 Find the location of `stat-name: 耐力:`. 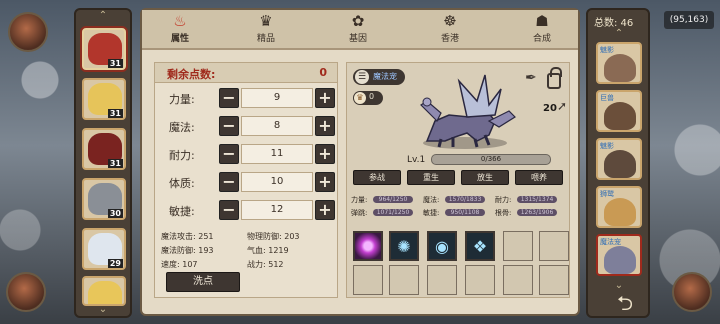

stat-name: 耐力: is located at coordinates (182, 155).